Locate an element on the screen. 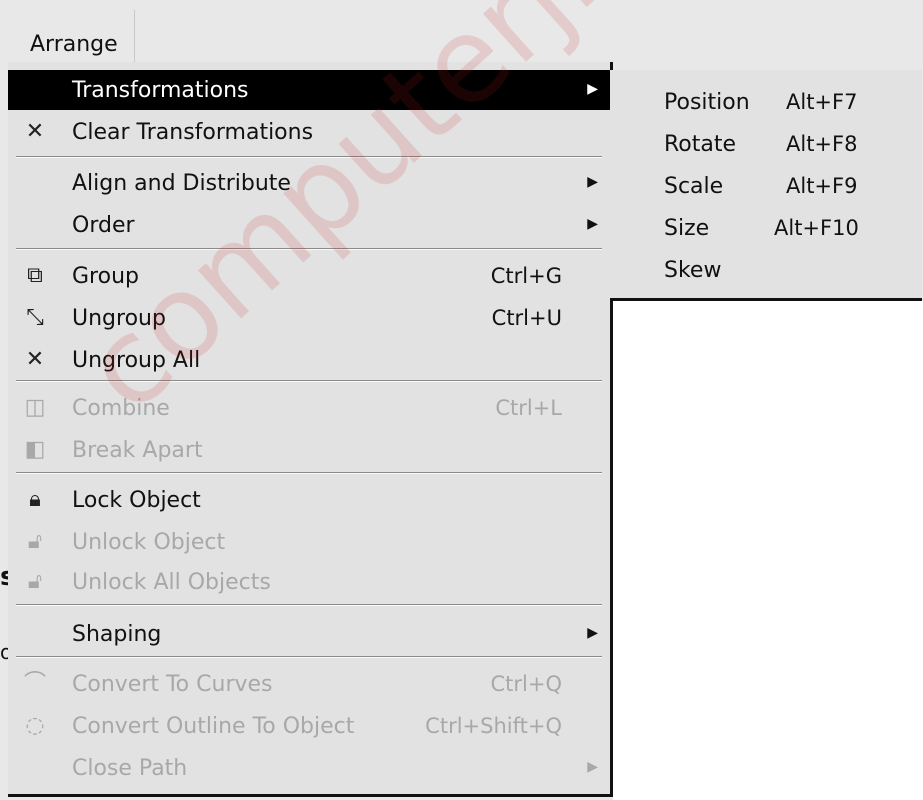  ungroup-all-icon: ✕ is located at coordinates (35, 359).